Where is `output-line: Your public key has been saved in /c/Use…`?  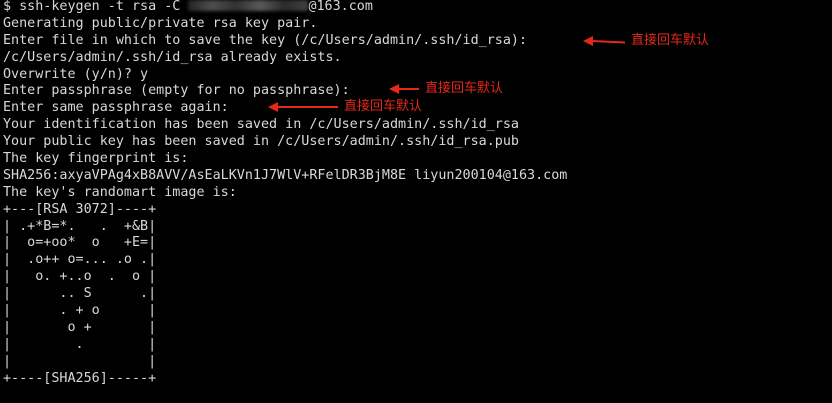 output-line: Your public key has been saved in /c/Use… is located at coordinates (261, 142).